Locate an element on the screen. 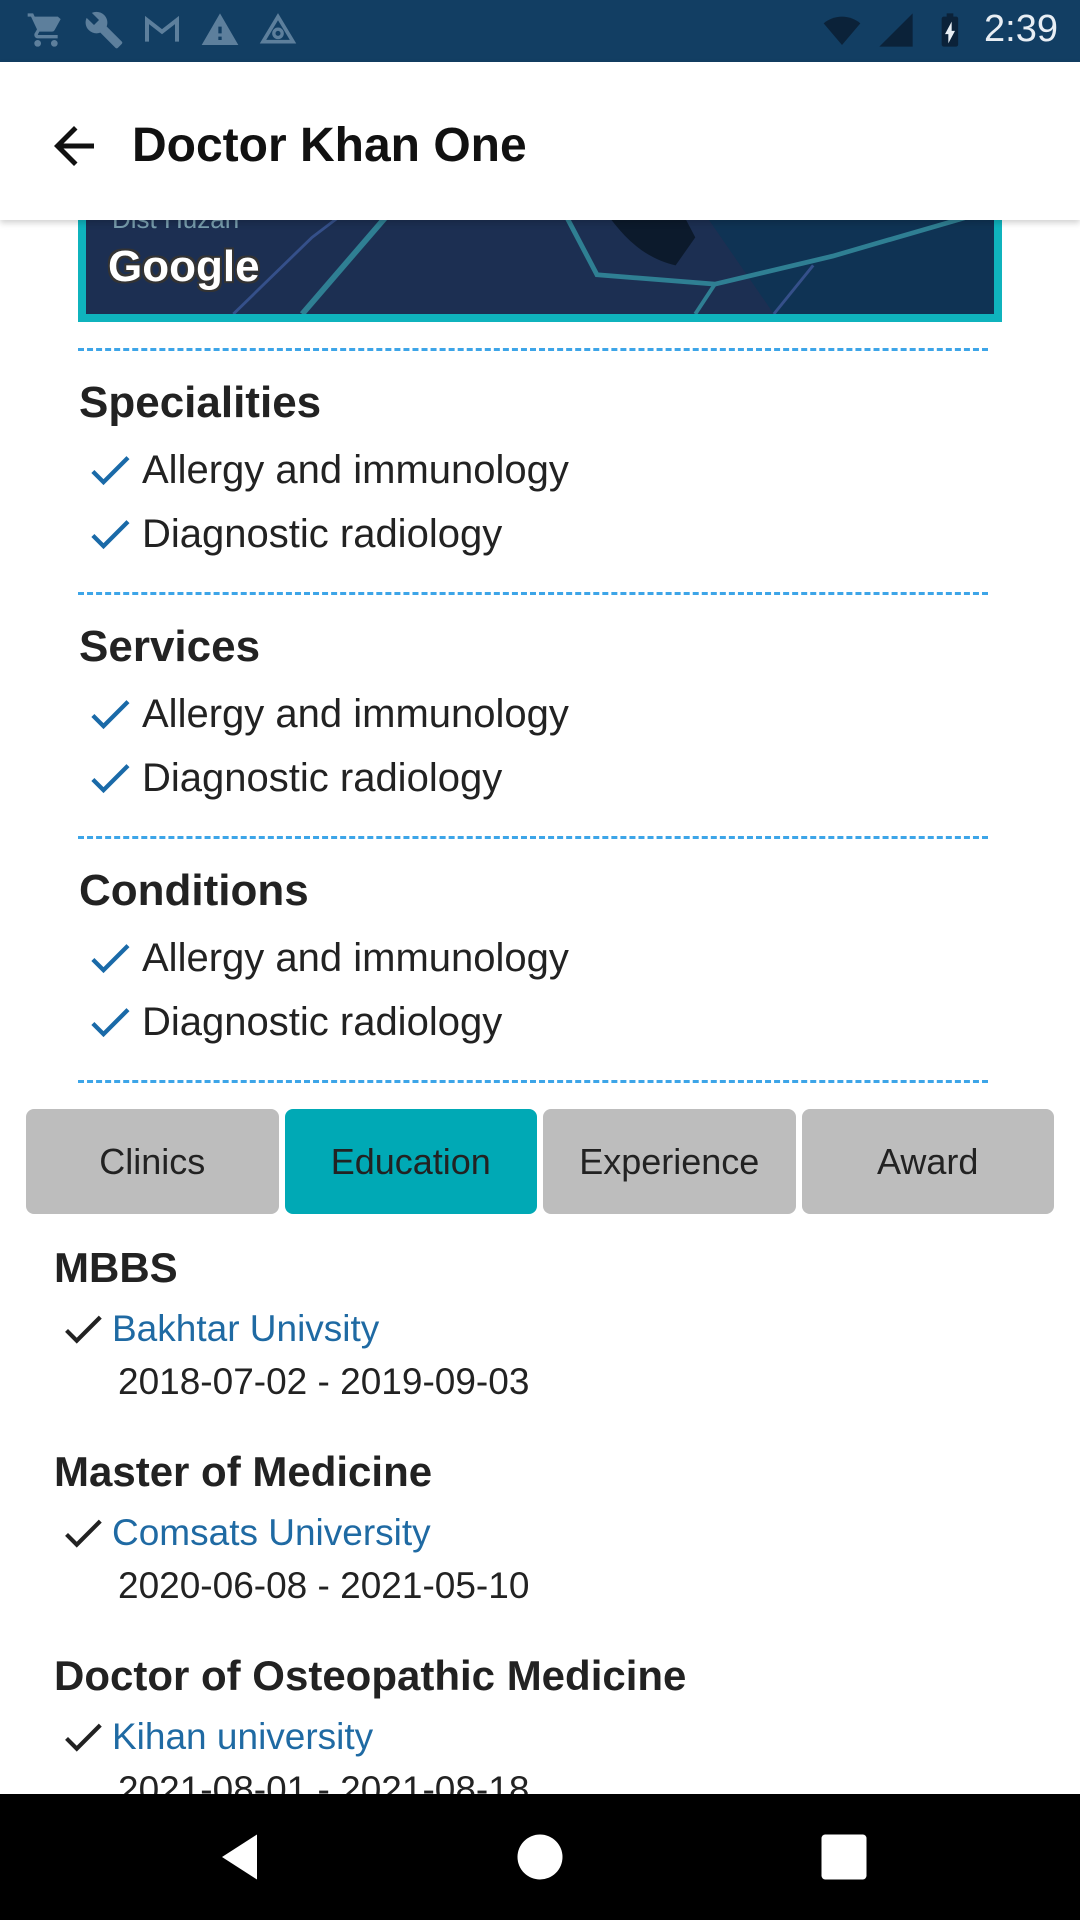 The width and height of the screenshot is (1080, 1920). arrow-back-icon is located at coordinates (74, 146).